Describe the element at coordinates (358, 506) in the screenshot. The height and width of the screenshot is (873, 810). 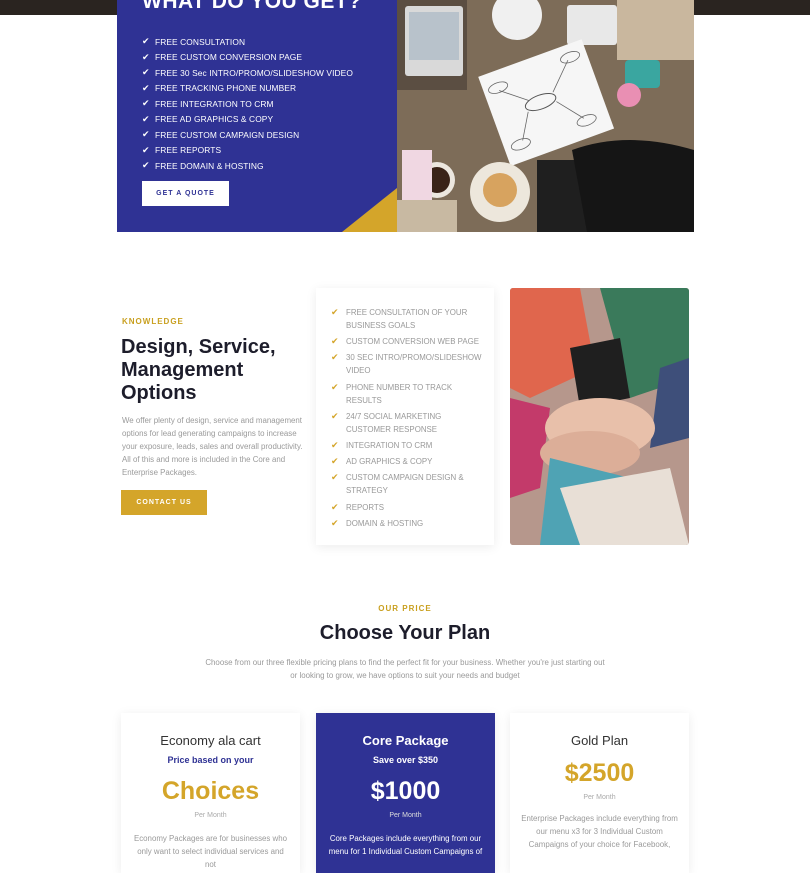
I see `list-item: ✔ REPORTS` at that location.